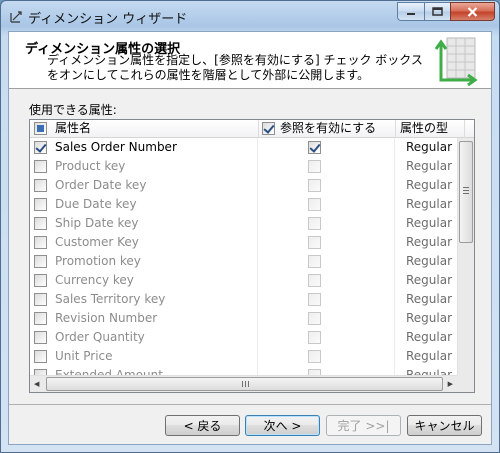 This screenshot has height=453, width=500. I want to click on scroll-left-icon: ◀, so click(36, 384).